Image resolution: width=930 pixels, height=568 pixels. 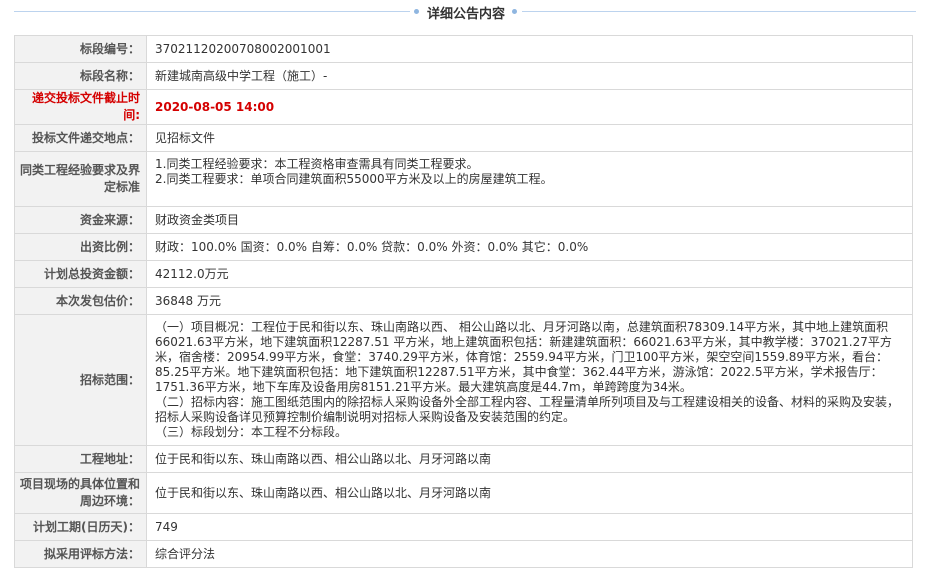 I want to click on row-label: 投标文件递交地点：, so click(x=80, y=138).